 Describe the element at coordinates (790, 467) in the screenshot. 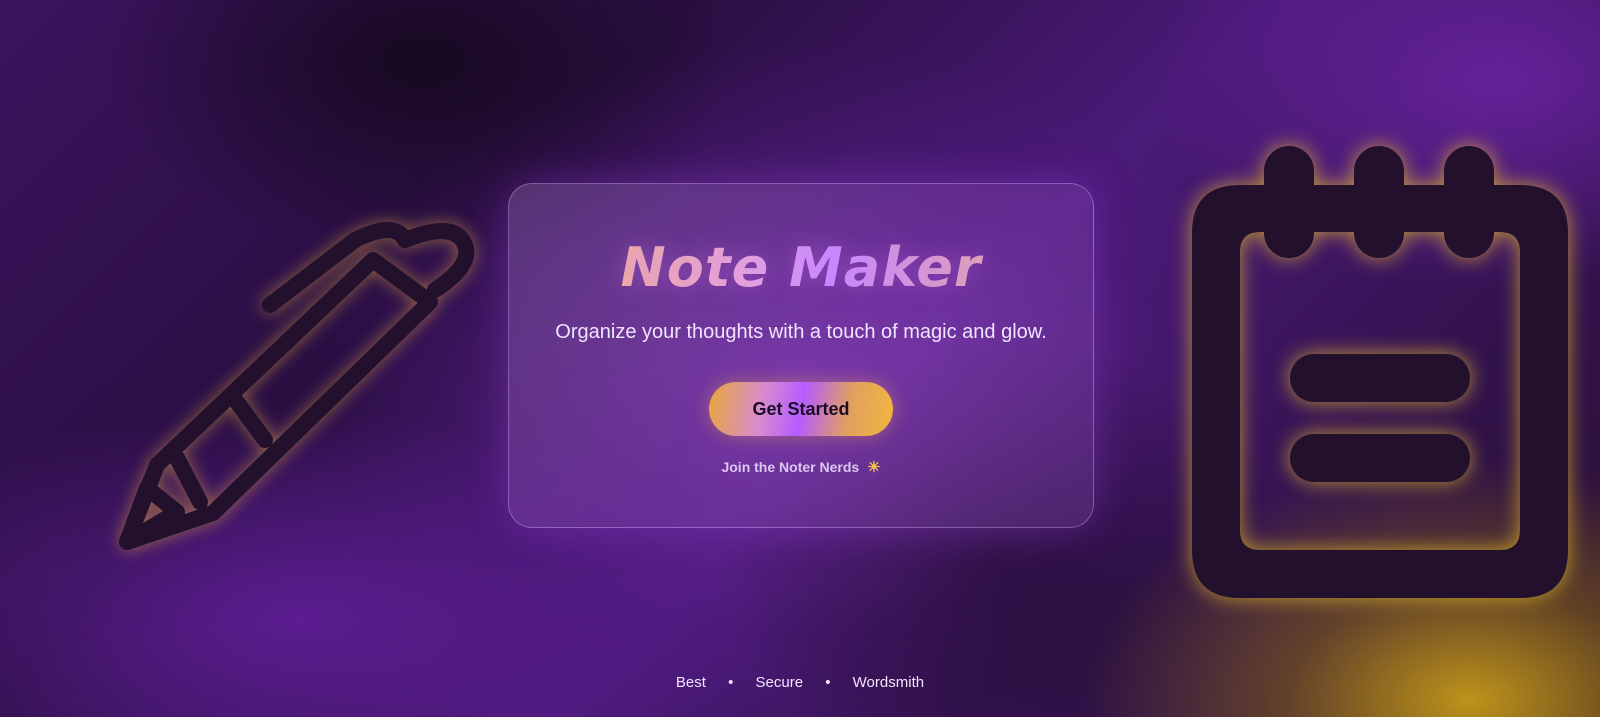

I see `tagline-text: Join the Noter Nerds` at that location.